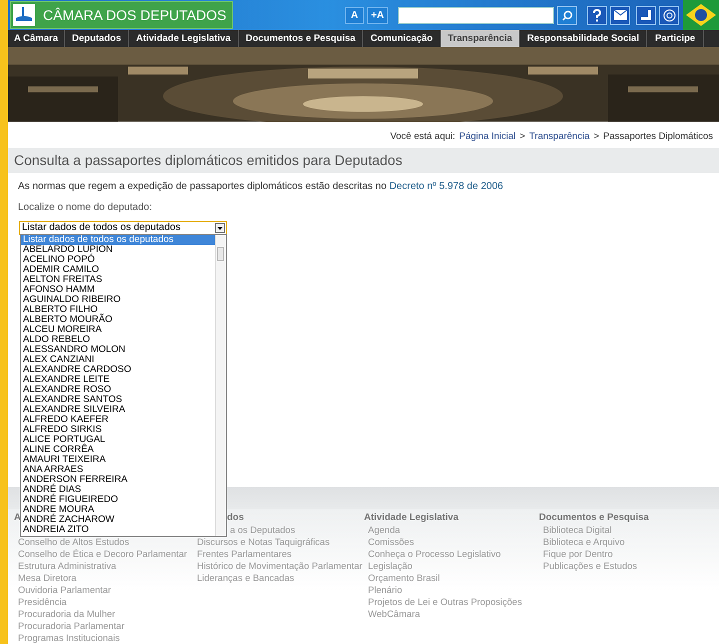 Image resolution: width=719 pixels, height=644 pixels. What do you see at coordinates (220, 385) in the screenshot?
I see `scrollbar` at bounding box center [220, 385].